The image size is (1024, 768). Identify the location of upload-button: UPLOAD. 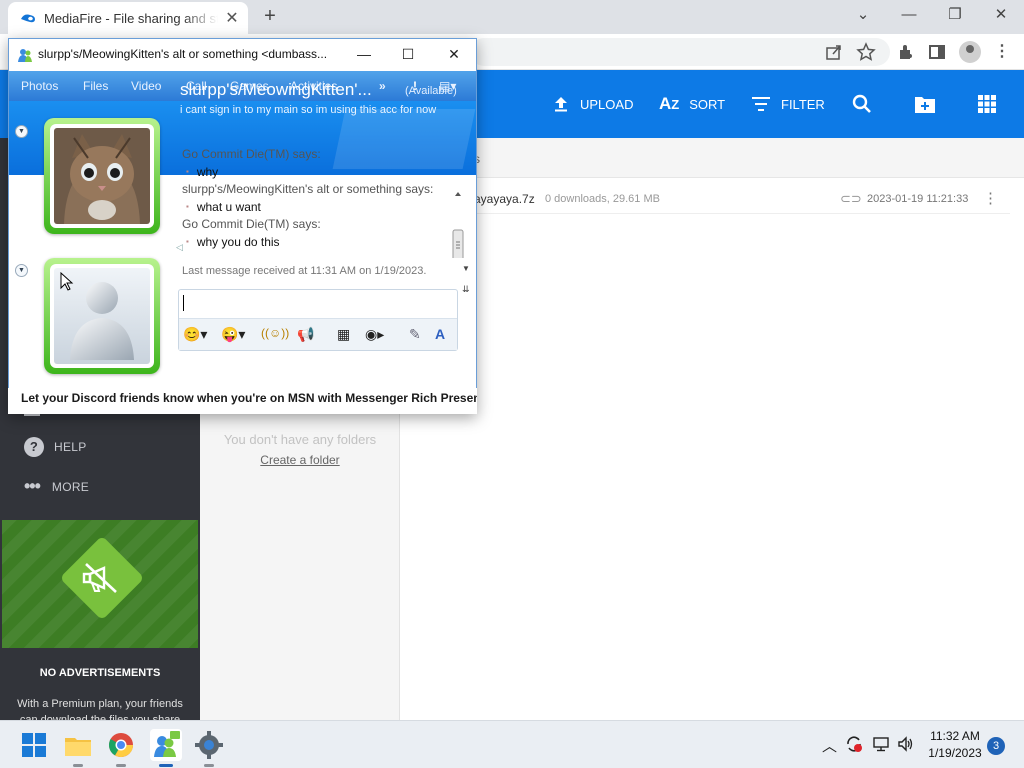
(592, 104).